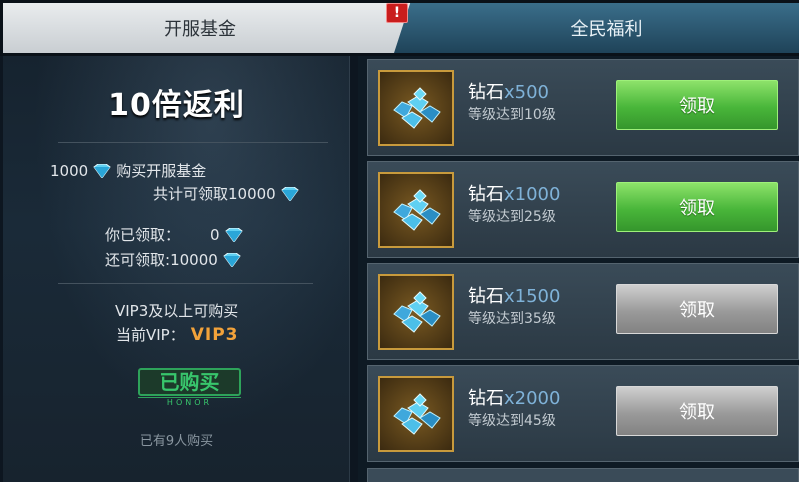 This screenshot has height=482, width=799. Describe the element at coordinates (583, 413) in the screenshot. I see `reward-row: 钻石x2000 等级达到45级 领取` at that location.